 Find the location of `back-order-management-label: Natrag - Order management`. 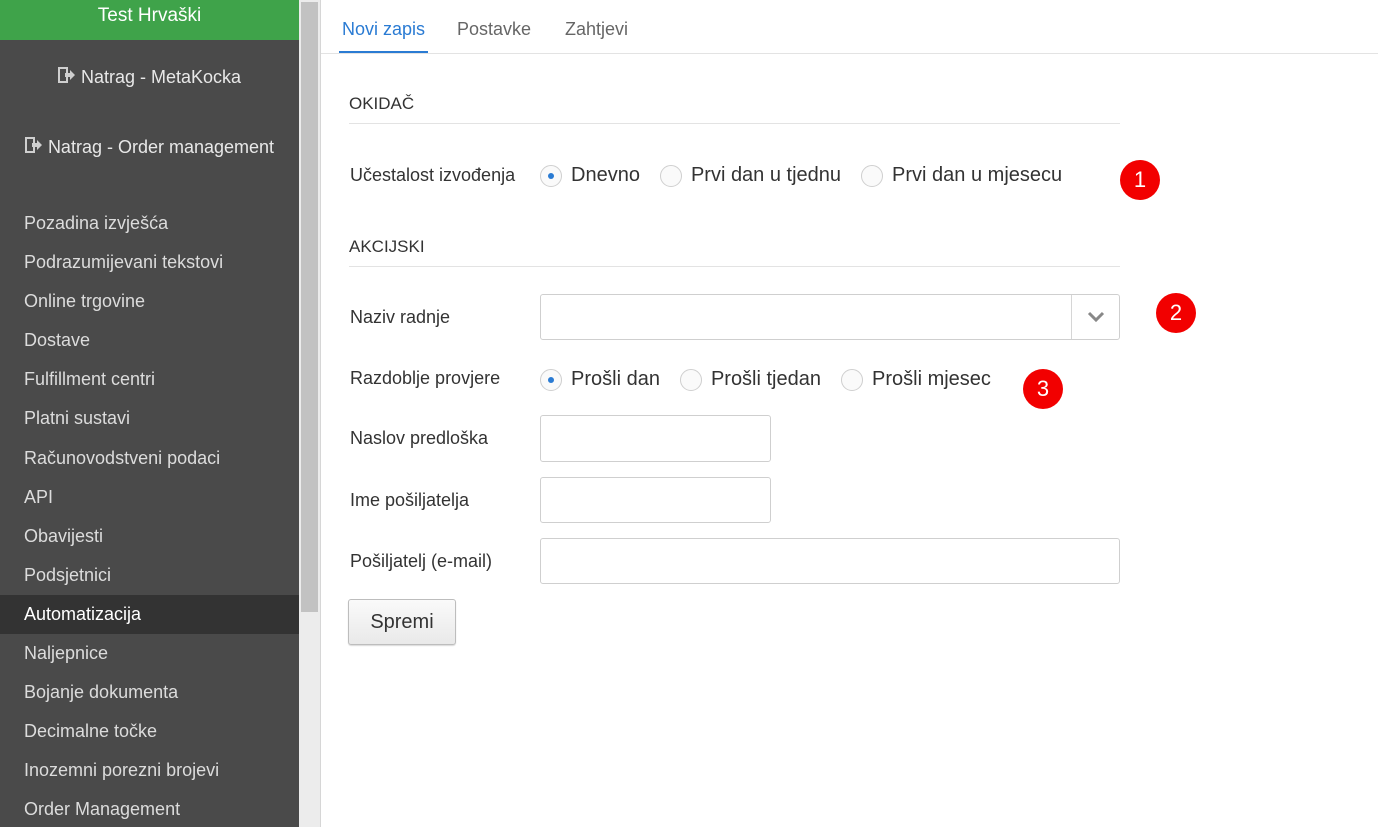

back-order-management-label: Natrag - Order management is located at coordinates (161, 147).